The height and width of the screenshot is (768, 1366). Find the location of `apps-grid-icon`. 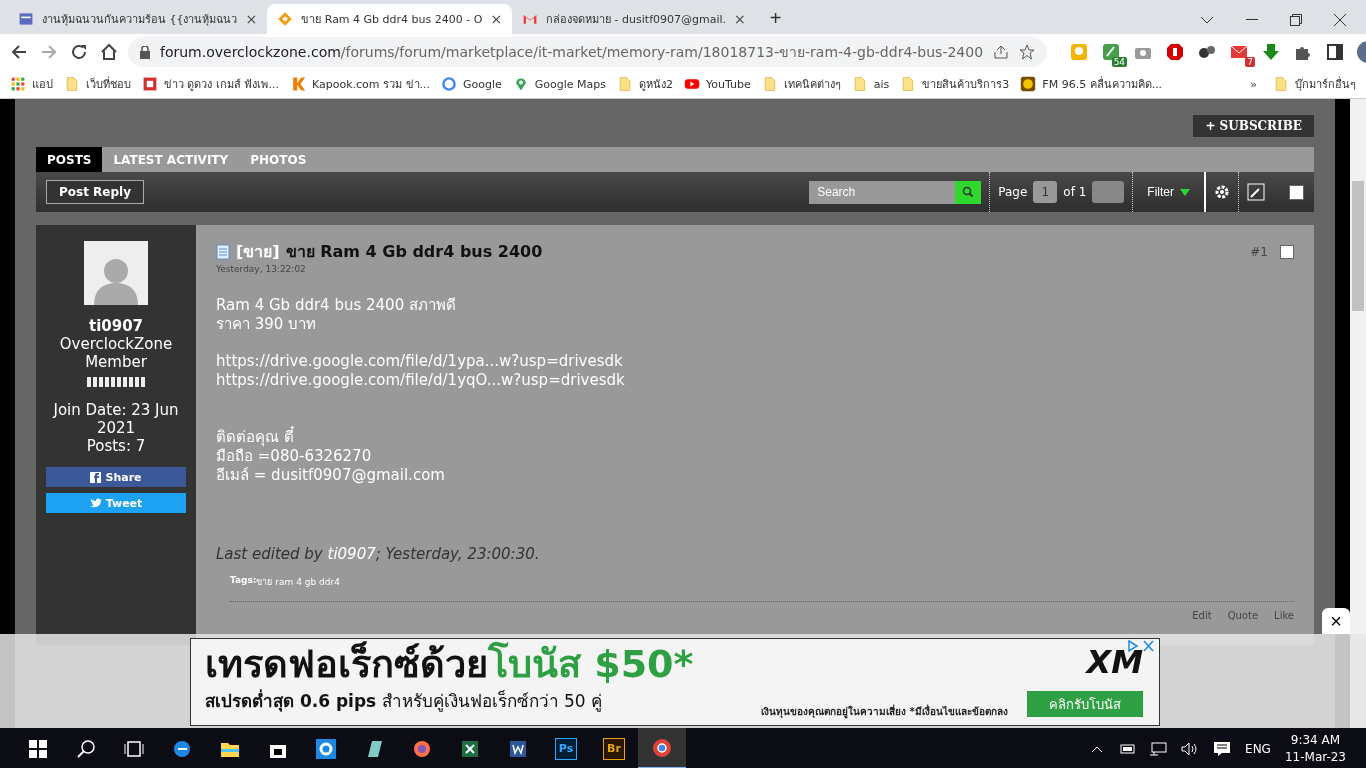

apps-grid-icon is located at coordinates (18, 84).